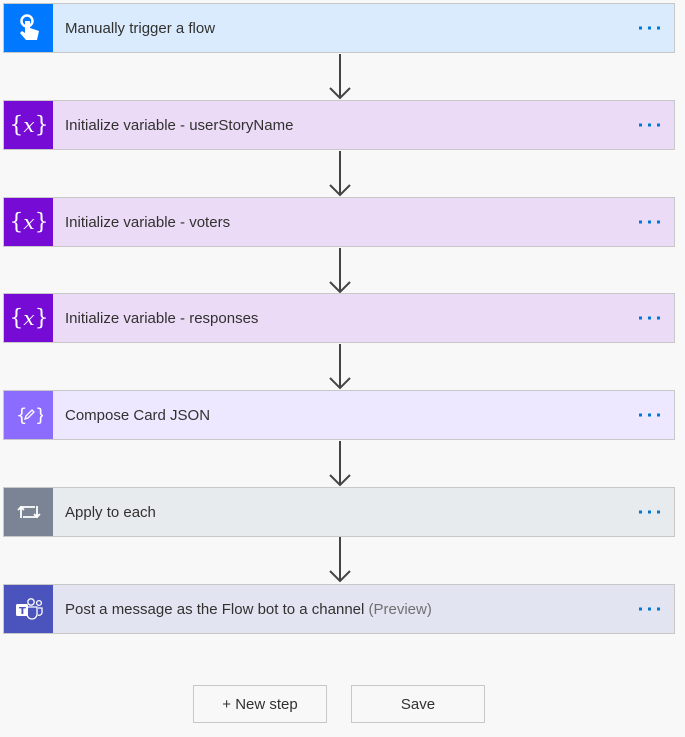  I want to click on step-card-init-variable-userstoryname: {x} Initialize variable - userStoryName, so click(339, 125).